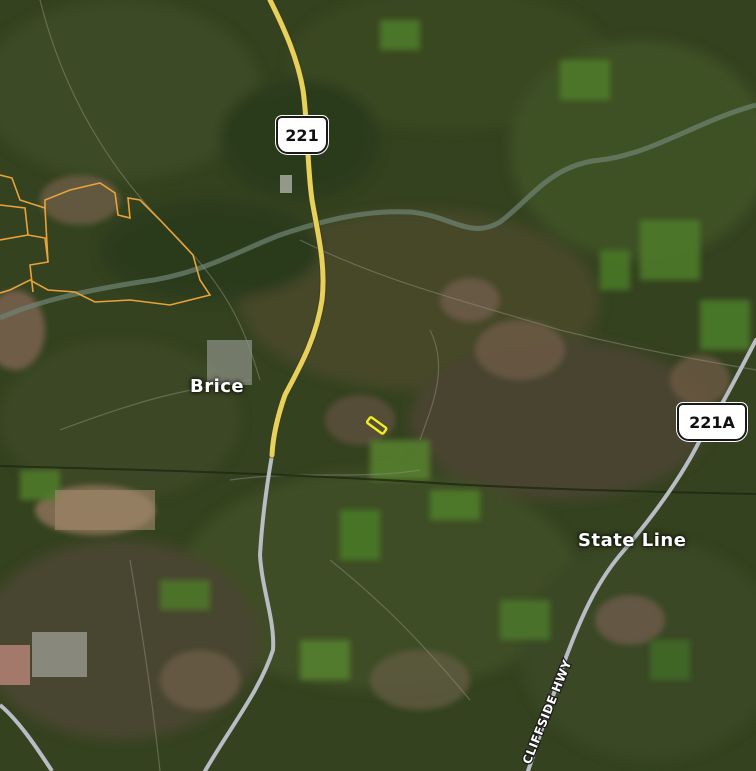 Image resolution: width=756 pixels, height=771 pixels. Describe the element at coordinates (632, 540) in the screenshot. I see `place-label-state-line: State Line` at that location.